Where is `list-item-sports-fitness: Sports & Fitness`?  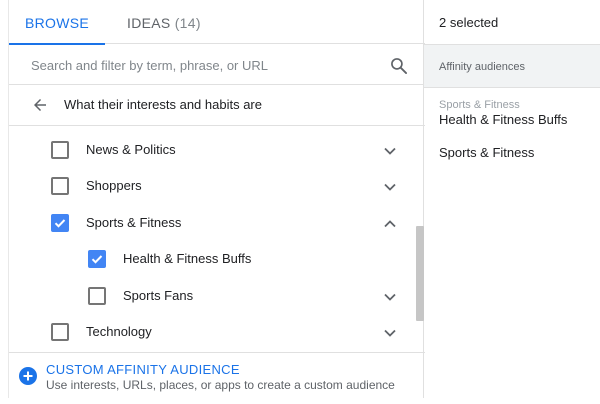
list-item-sports-fitness: Sports & Fitness is located at coordinates (209, 223).